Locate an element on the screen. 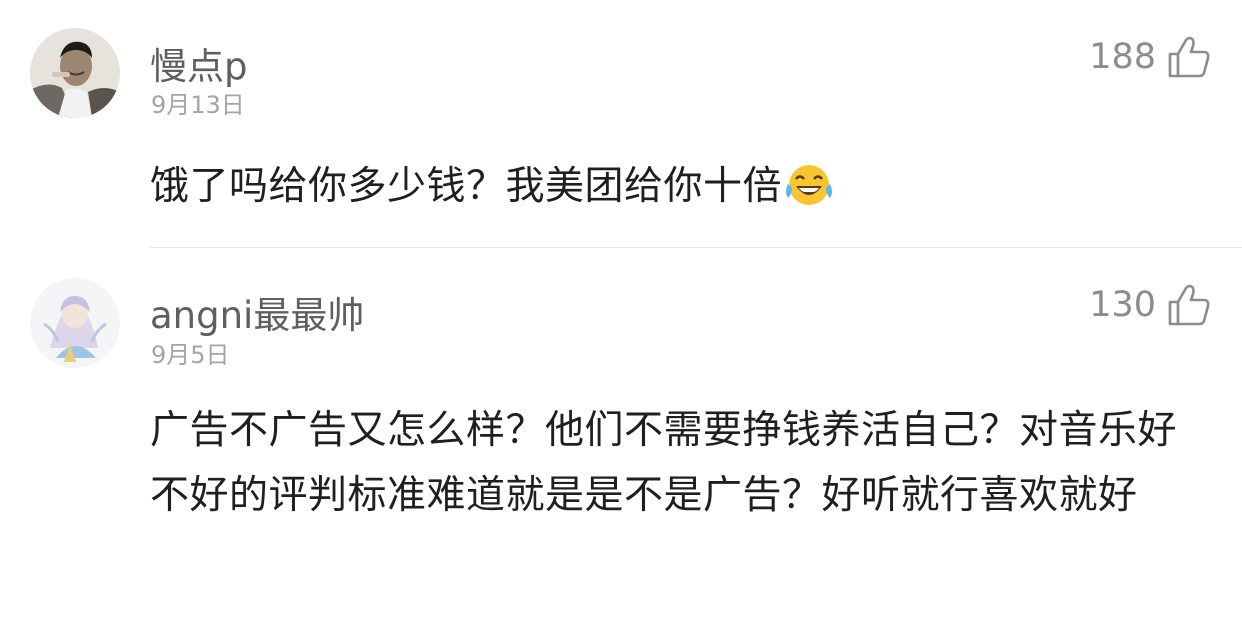 This screenshot has height=636, width=1242. comment-text: 饿了吗给你多少钱？我美团给你十倍 is located at coordinates (680, 191).